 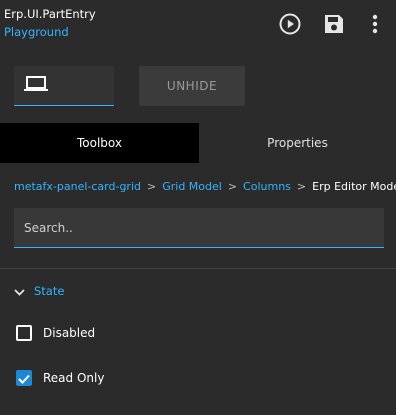 I want to click on save-icon, so click(x=334, y=24).